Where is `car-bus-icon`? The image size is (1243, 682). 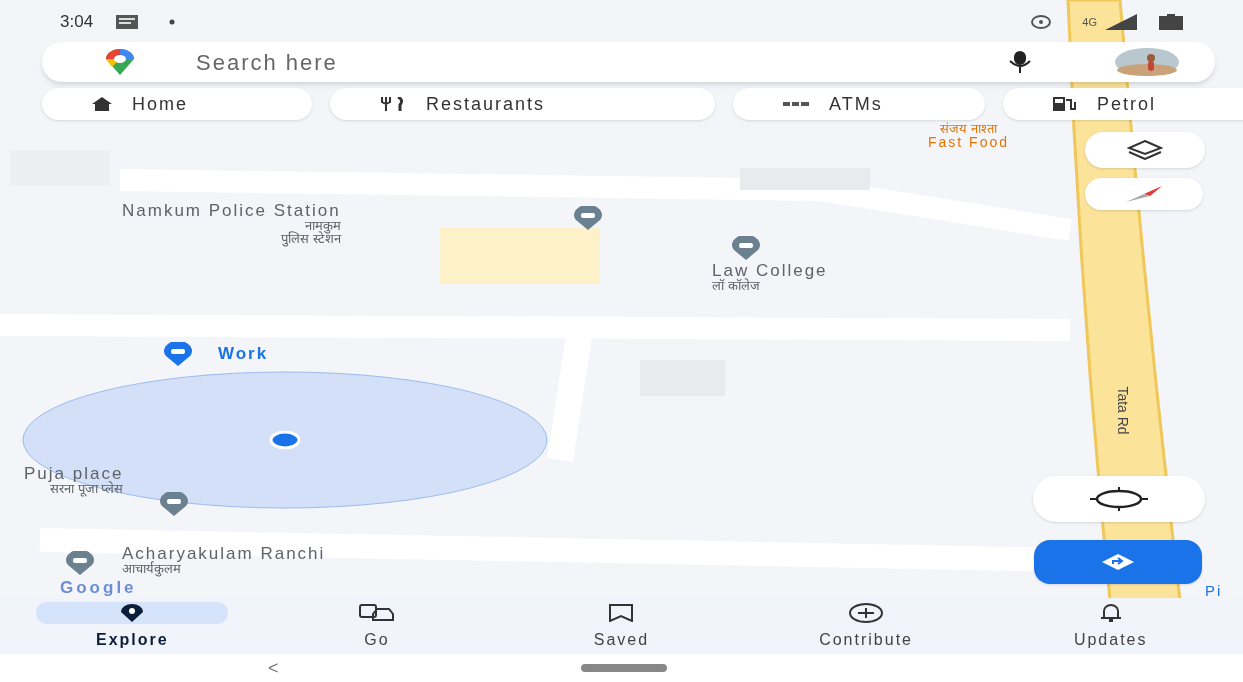 car-bus-icon is located at coordinates (376, 613).